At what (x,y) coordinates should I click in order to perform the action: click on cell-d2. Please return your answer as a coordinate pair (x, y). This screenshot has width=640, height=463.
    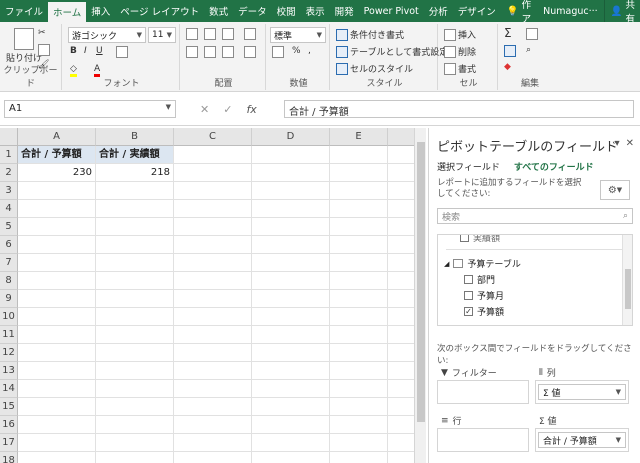
    Looking at the image, I should click on (291, 173).